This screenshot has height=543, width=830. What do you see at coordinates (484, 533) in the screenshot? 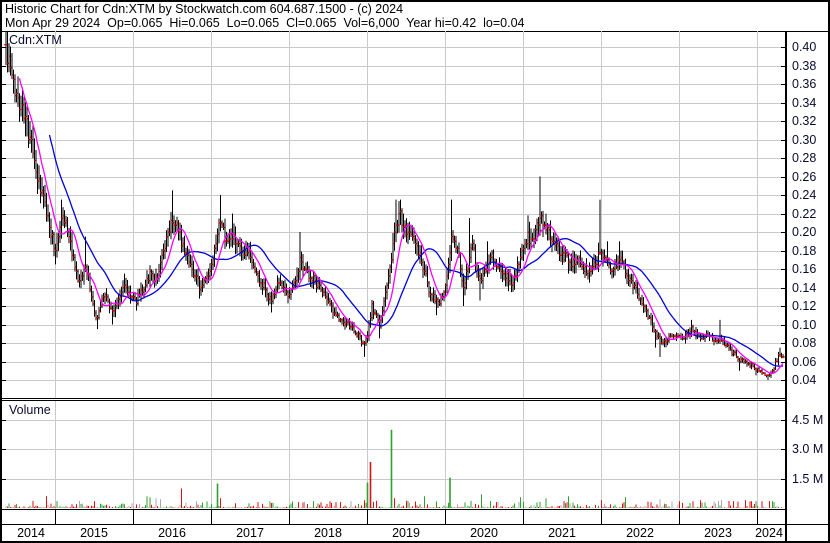
I see `year-label: 2020` at bounding box center [484, 533].